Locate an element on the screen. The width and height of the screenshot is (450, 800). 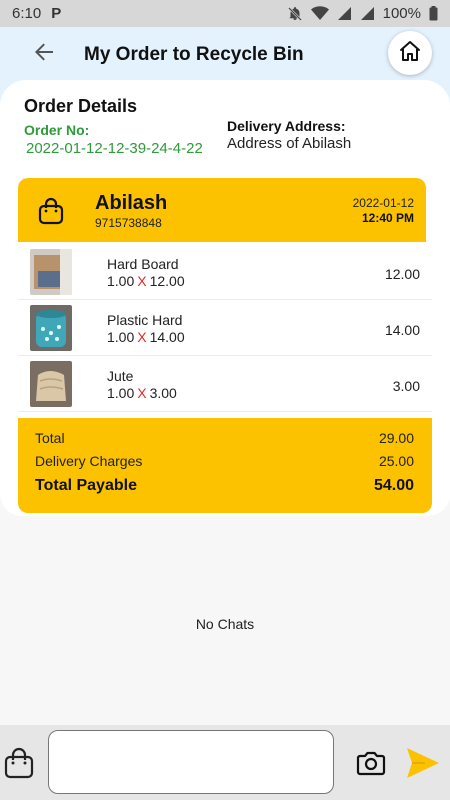
delivery-address-value: Address of Abilash is located at coordinates (289, 143).